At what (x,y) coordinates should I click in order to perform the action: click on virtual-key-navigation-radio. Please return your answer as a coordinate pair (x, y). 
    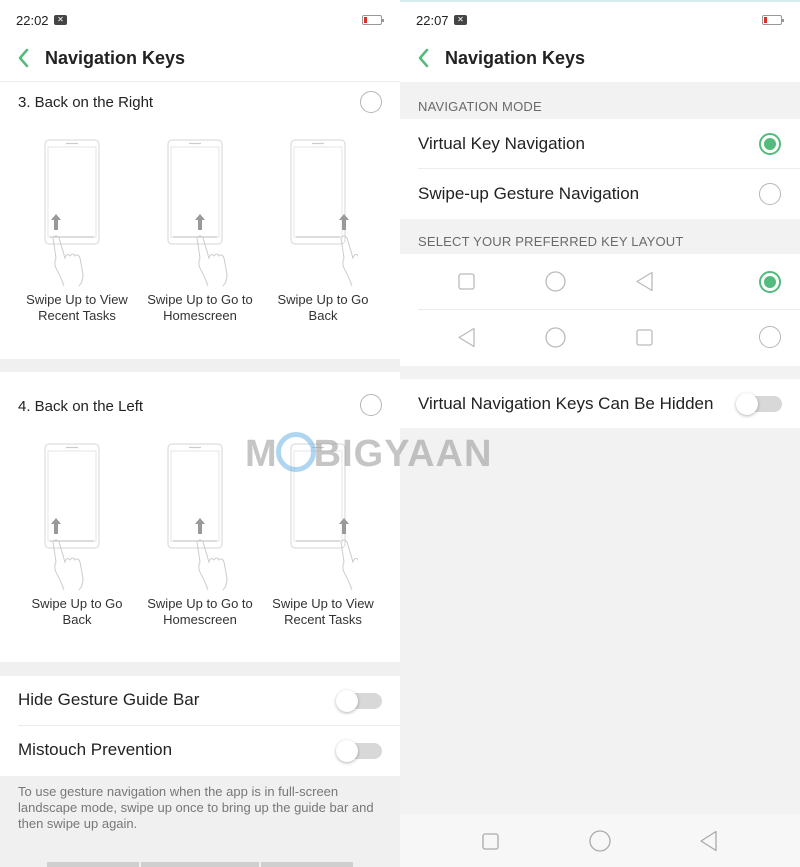
    Looking at the image, I should click on (770, 144).